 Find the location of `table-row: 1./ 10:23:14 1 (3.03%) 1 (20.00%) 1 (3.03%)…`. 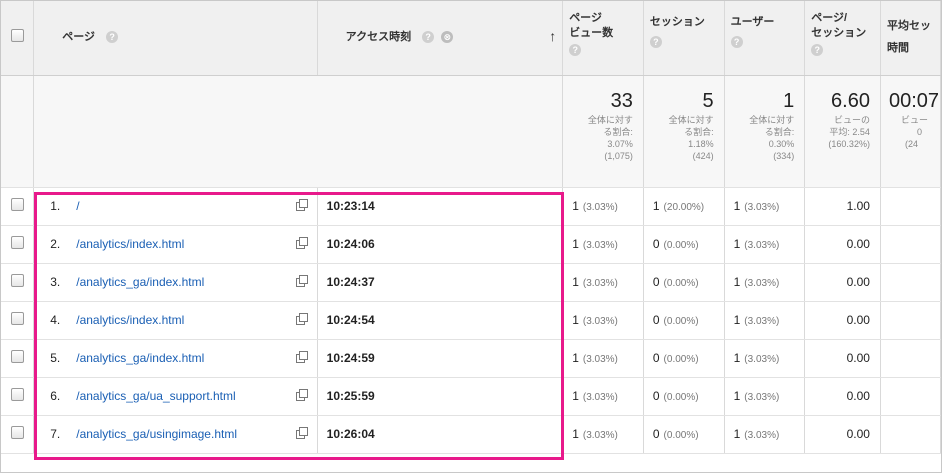

table-row: 1./ 10:23:14 1 (3.03%) 1 (20.00%) 1 (3.03%)… is located at coordinates (471, 206).